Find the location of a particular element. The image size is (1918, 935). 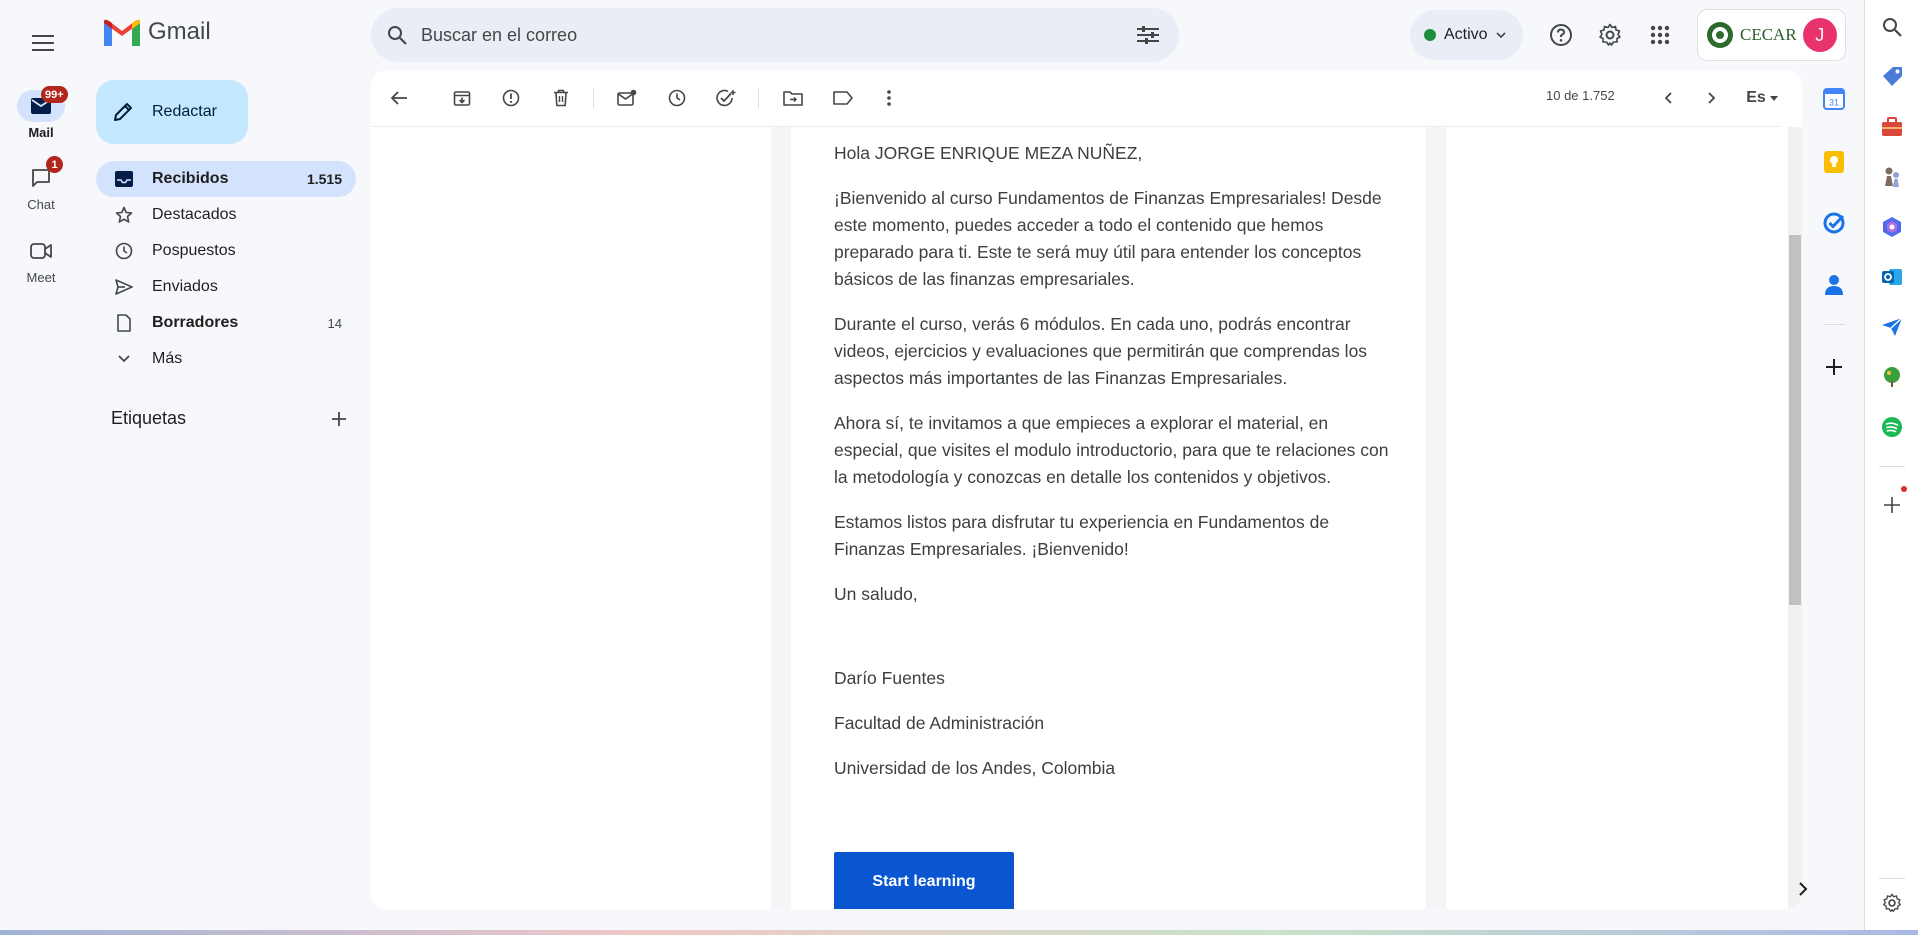

nav-item-drafts: Borradores 14 is located at coordinates (226, 323).